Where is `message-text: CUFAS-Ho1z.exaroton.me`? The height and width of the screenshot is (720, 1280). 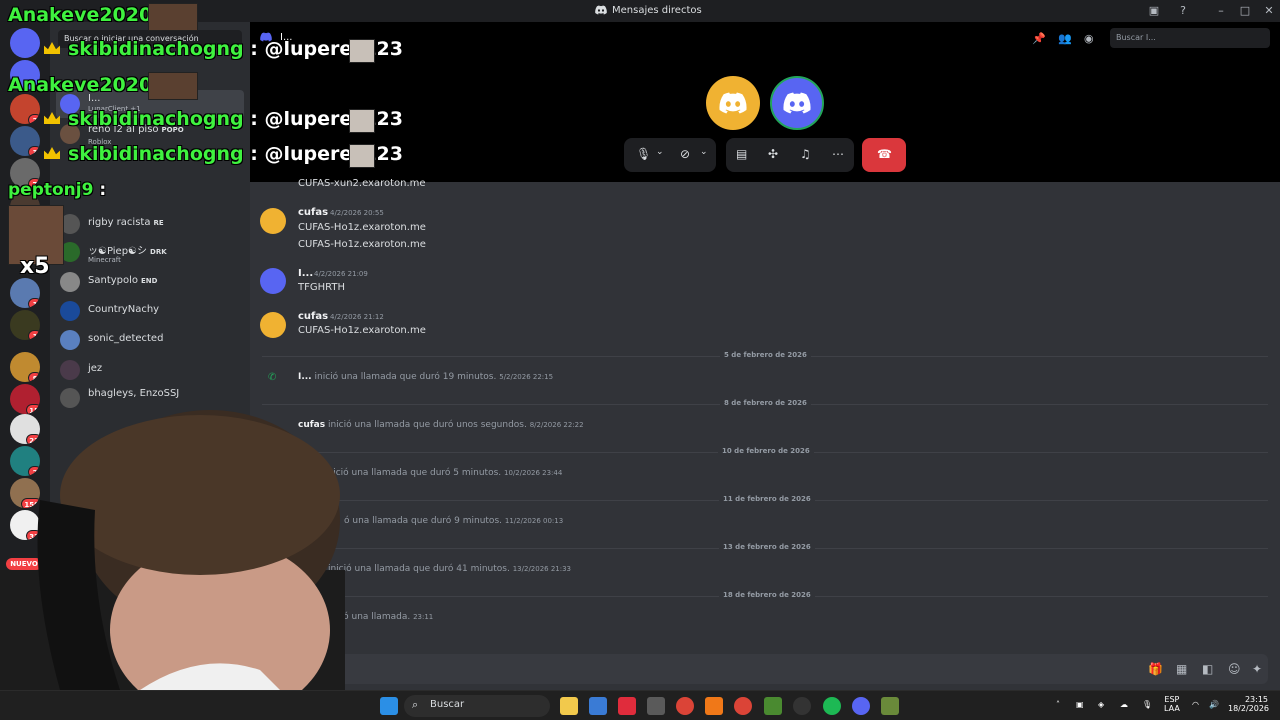 message-text: CUFAS-Ho1z.exaroton.me is located at coordinates (362, 330).